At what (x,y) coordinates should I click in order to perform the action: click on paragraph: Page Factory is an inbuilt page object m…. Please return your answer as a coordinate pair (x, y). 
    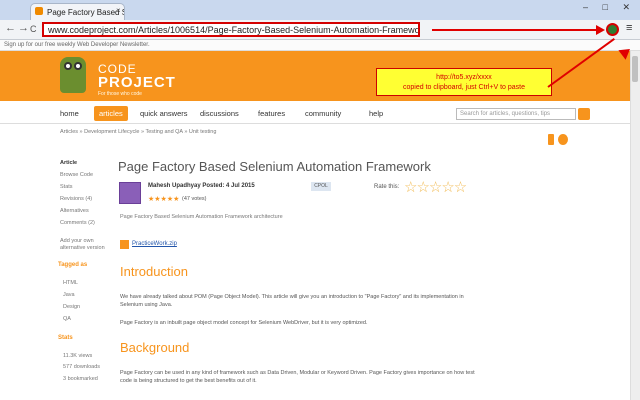
    Looking at the image, I should click on (244, 323).